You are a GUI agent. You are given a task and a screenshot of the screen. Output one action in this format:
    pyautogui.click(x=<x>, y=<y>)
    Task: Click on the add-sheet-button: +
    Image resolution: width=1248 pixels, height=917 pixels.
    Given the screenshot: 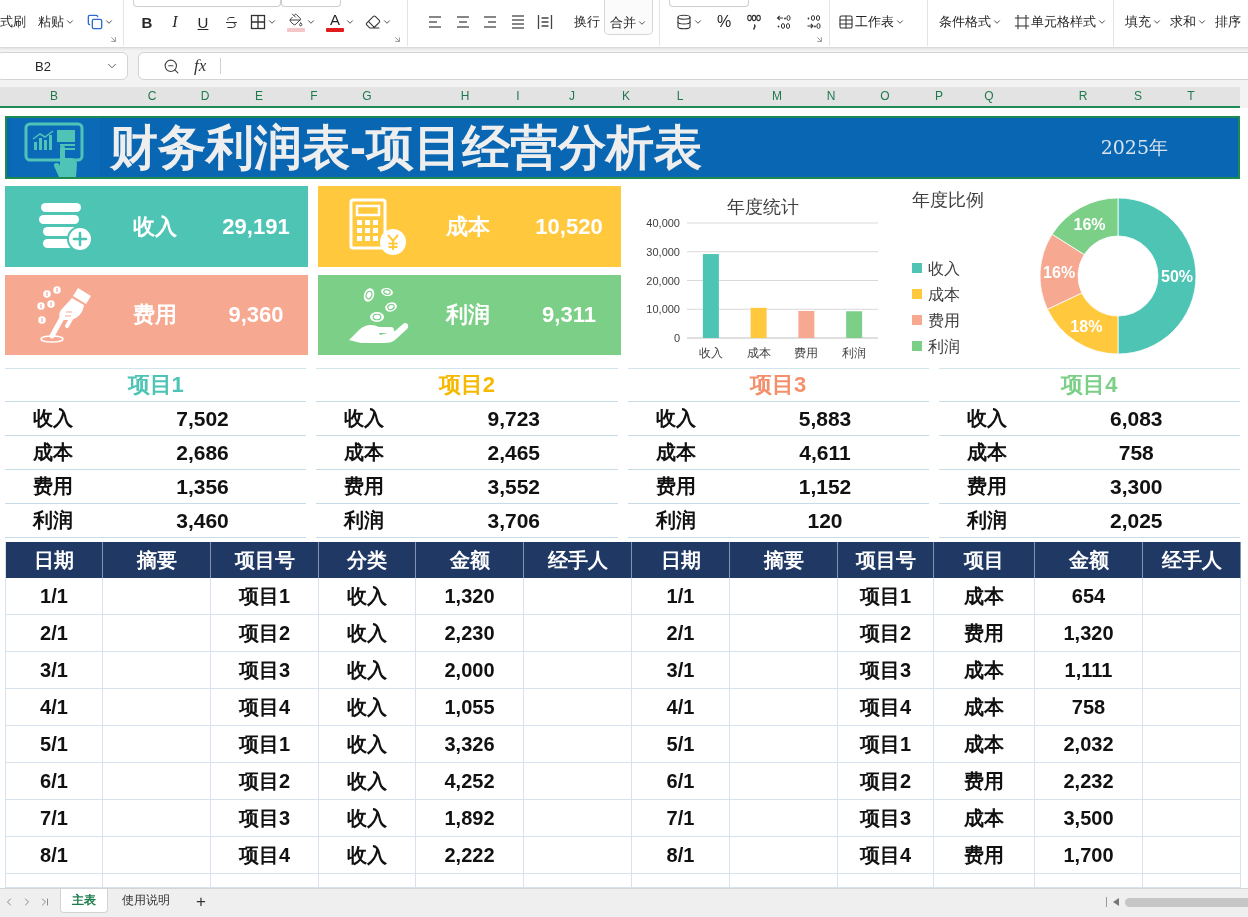 What is the action you would take?
    pyautogui.click(x=201, y=902)
    